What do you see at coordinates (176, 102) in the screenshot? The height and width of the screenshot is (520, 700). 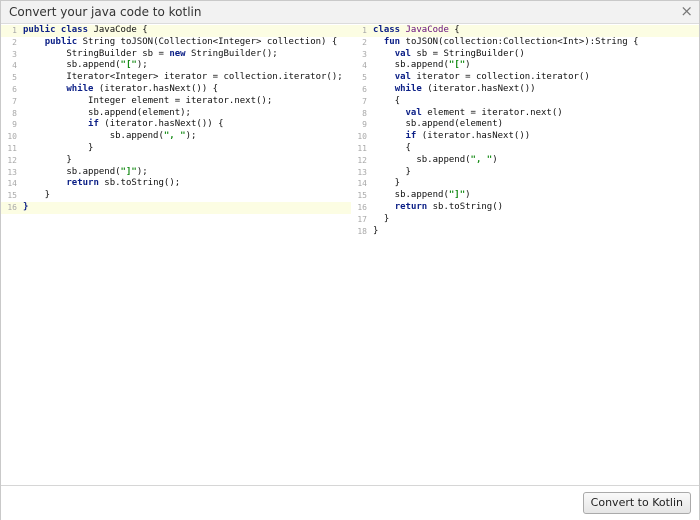 I see `code-line: 7 Integer element = iterator.next();` at bounding box center [176, 102].